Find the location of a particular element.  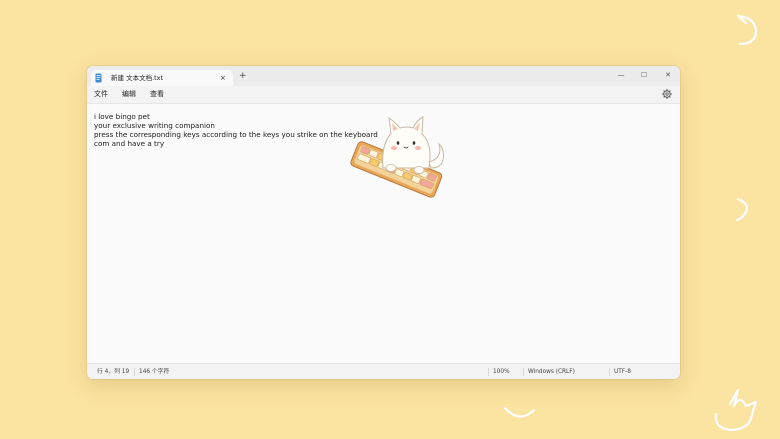

title-bar: 新建 文本文档.txt × + — ☐ ✕ is located at coordinates (383, 76).